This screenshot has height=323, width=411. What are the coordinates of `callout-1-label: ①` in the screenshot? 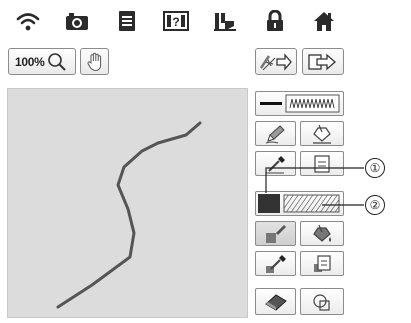 It's located at (375, 168).